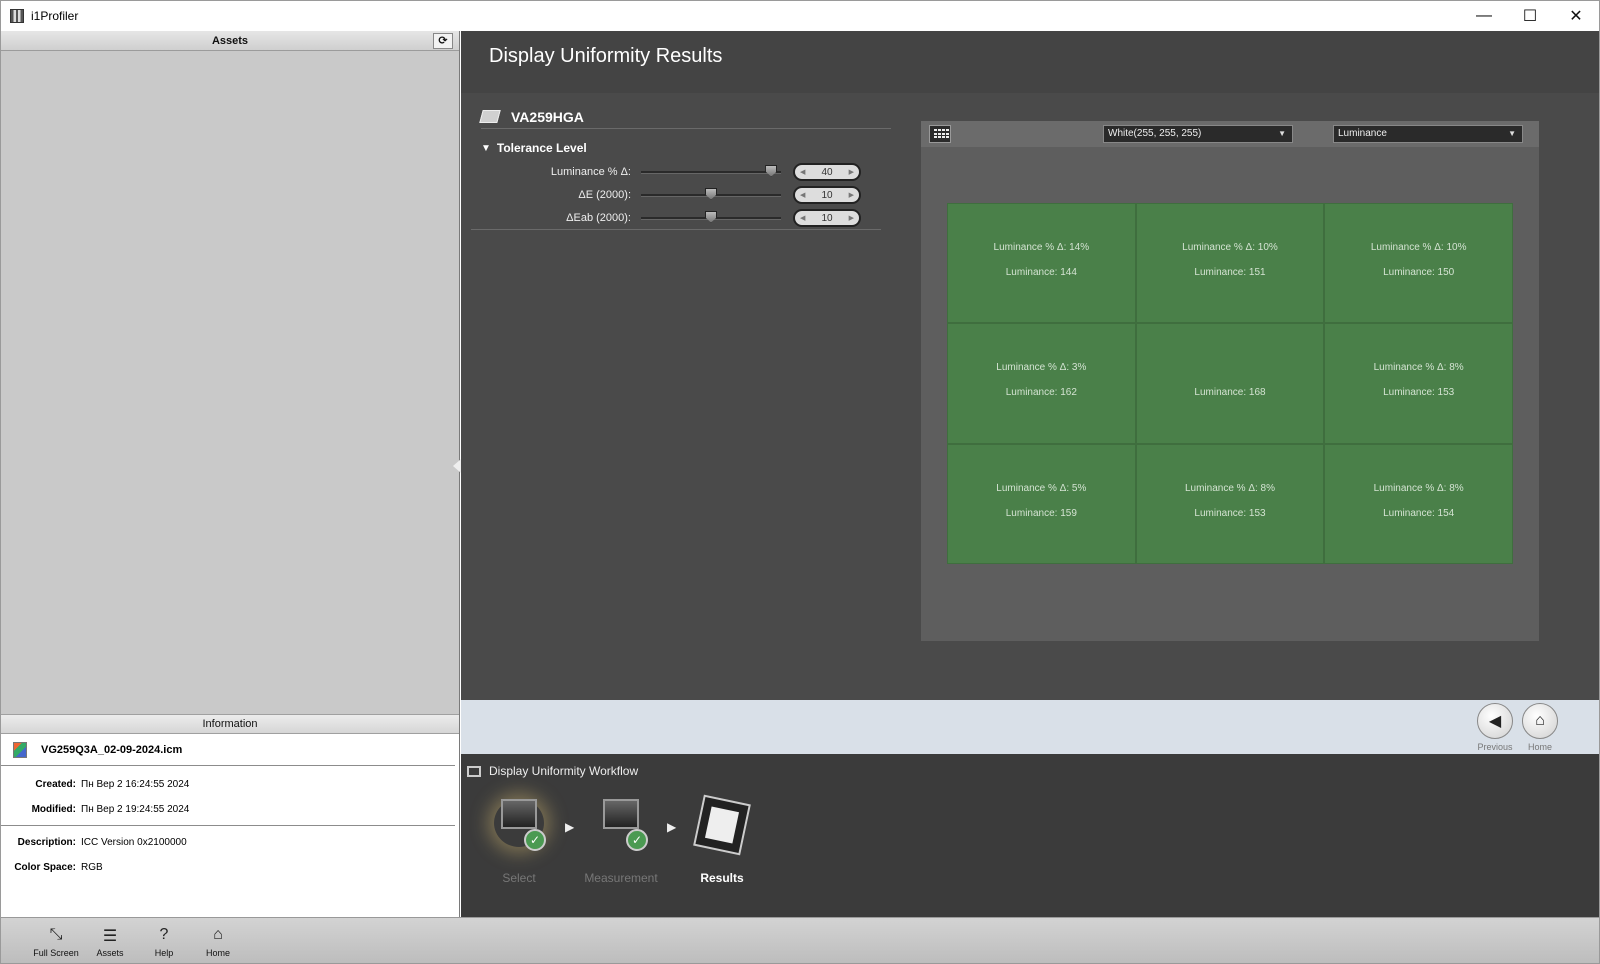  What do you see at coordinates (520, 825) in the screenshot?
I see `select-step-icon: ✓` at bounding box center [520, 825].